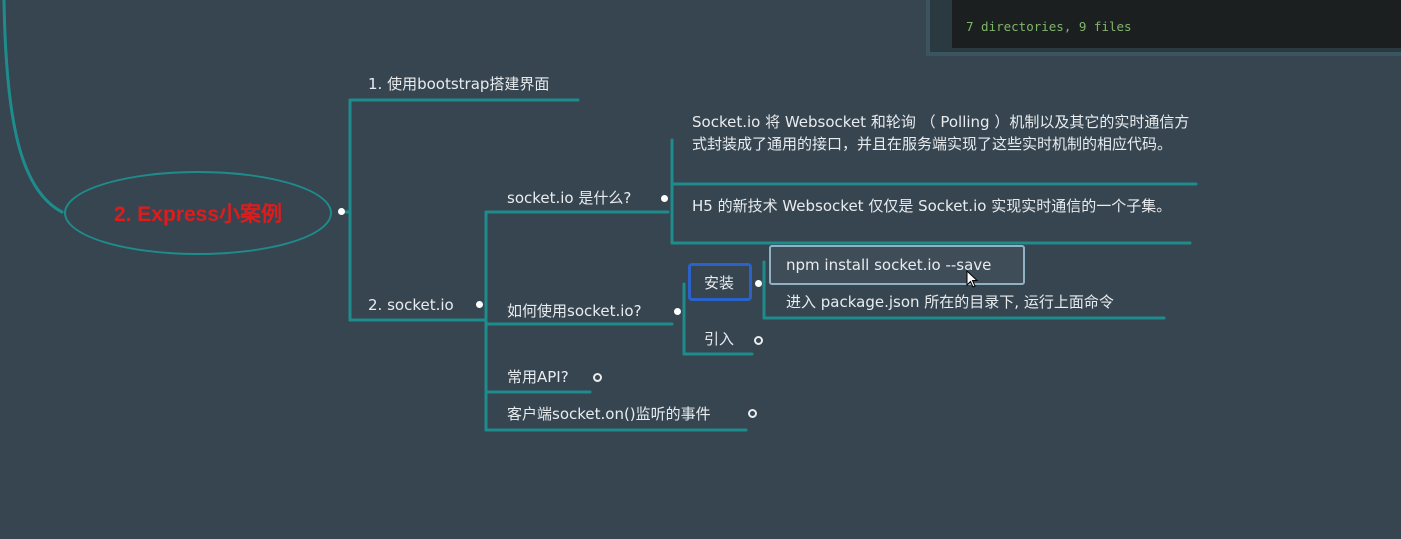 This screenshot has width=1401, height=539. I want to click on node-install-dot, so click(758, 283).